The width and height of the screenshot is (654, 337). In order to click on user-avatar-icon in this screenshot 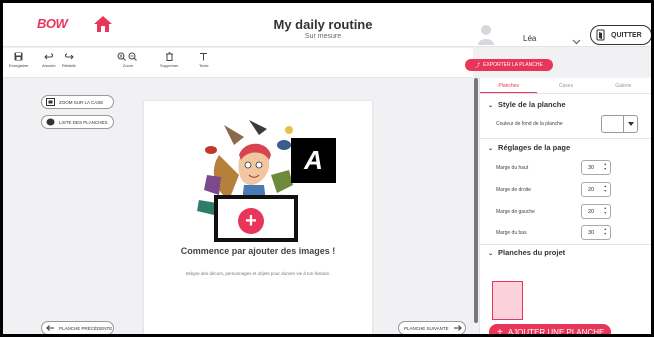, I will do `click(486, 34)`.